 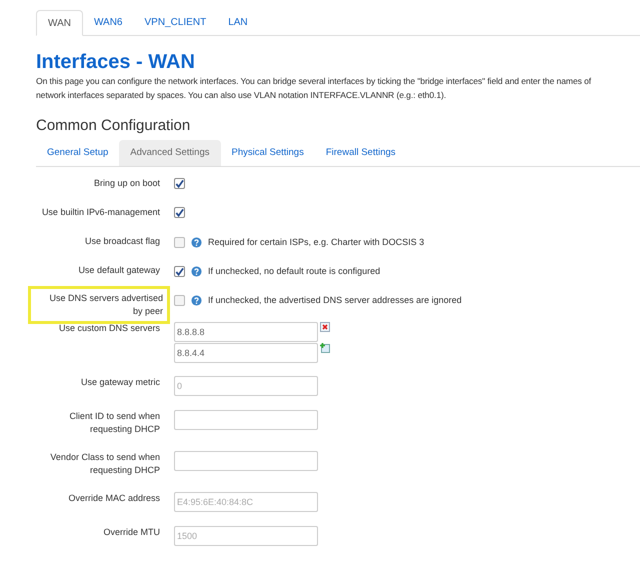 What do you see at coordinates (105, 305) in the screenshot?
I see `field-label: Use DNS servers advertised by peer` at bounding box center [105, 305].